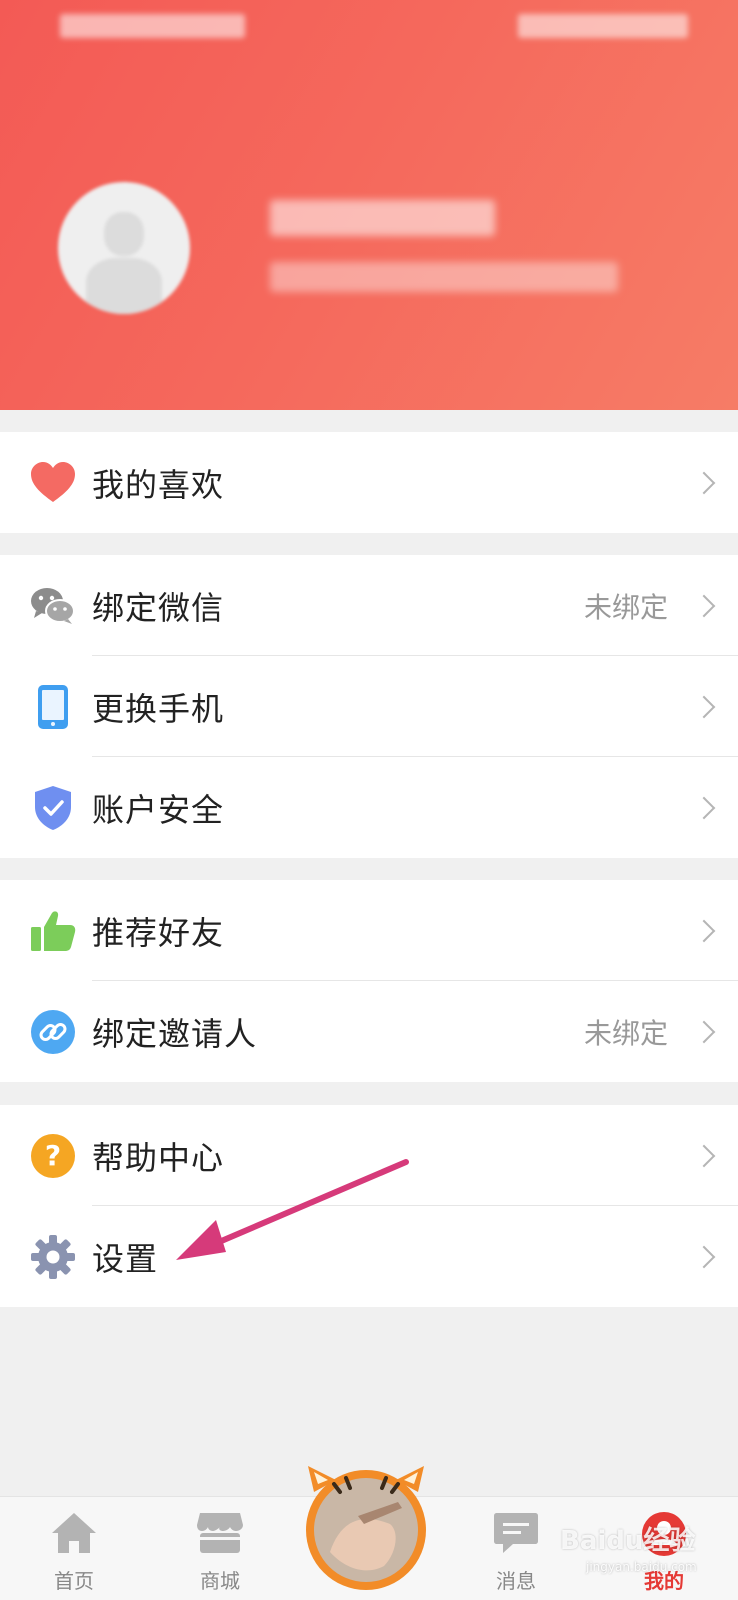 This screenshot has width=738, height=1600. Describe the element at coordinates (158, 809) in the screenshot. I see `menu-label: 账户安全` at that location.